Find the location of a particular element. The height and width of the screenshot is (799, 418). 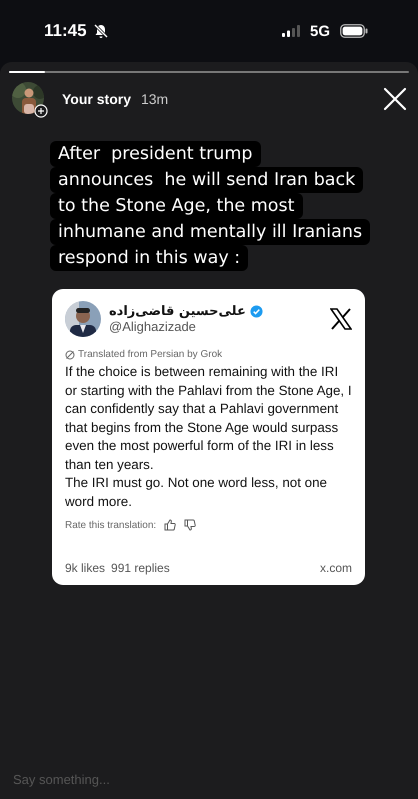

story-time: 13m is located at coordinates (154, 99).